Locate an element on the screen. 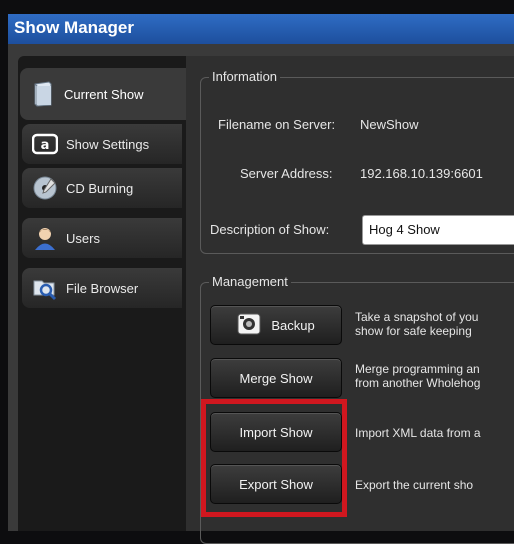 The width and height of the screenshot is (514, 544). group-title: Management is located at coordinates (250, 281).